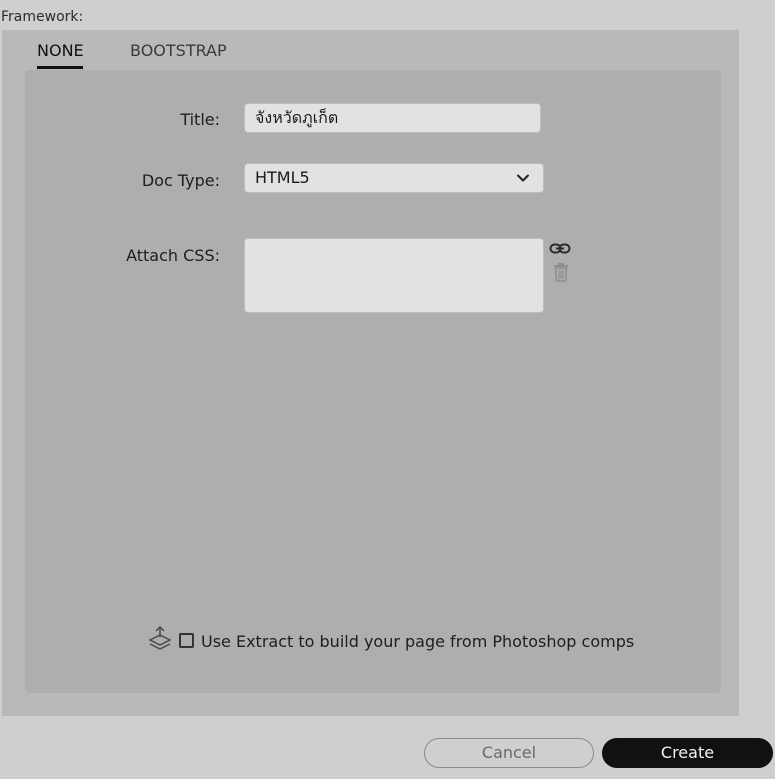 The image size is (775, 779). Describe the element at coordinates (282, 177) in the screenshot. I see `doctype-value: HTML5` at that location.